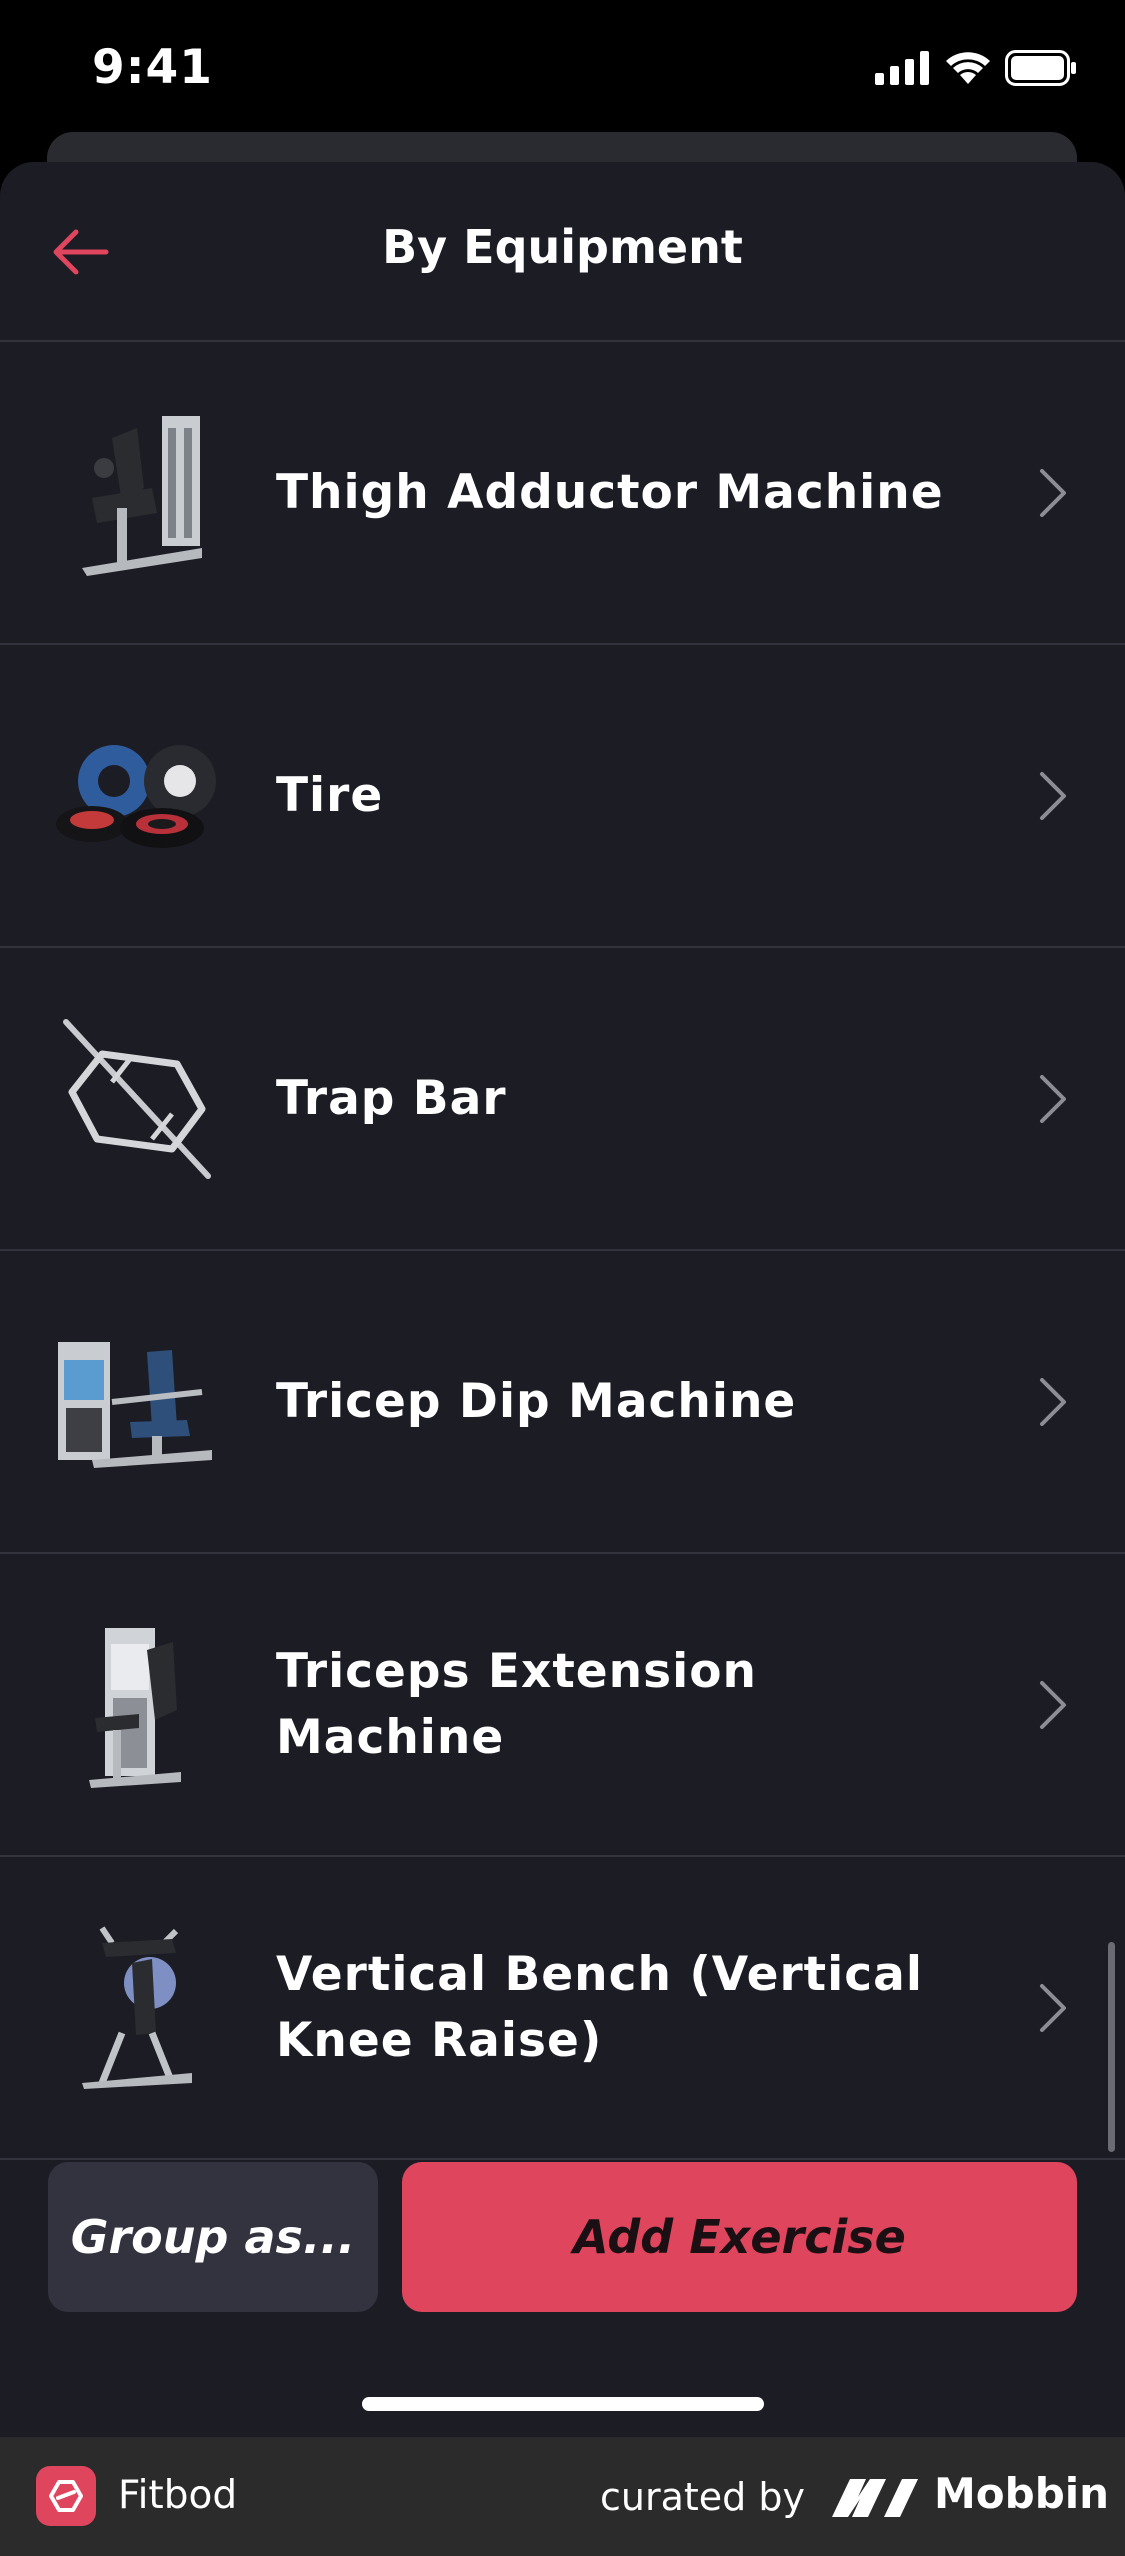  Describe the element at coordinates (562, 247) in the screenshot. I see `page-title: By Equipment` at that location.